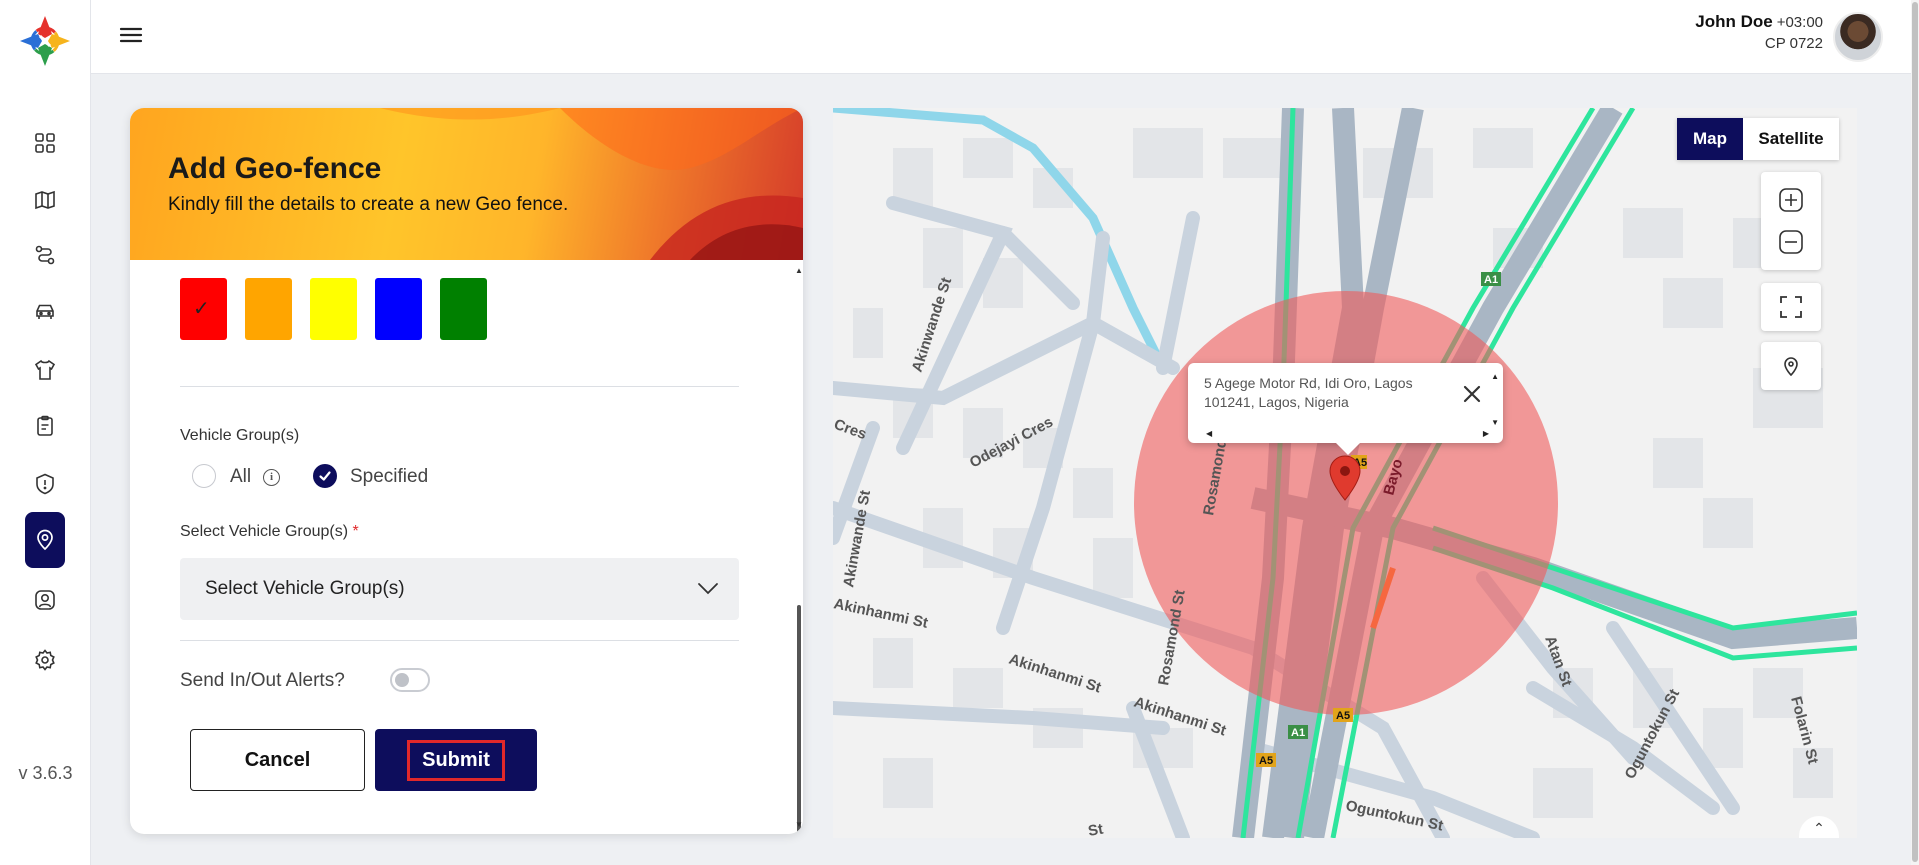 The image size is (1919, 865). What do you see at coordinates (45, 41) in the screenshot?
I see `logo-icon` at bounding box center [45, 41].